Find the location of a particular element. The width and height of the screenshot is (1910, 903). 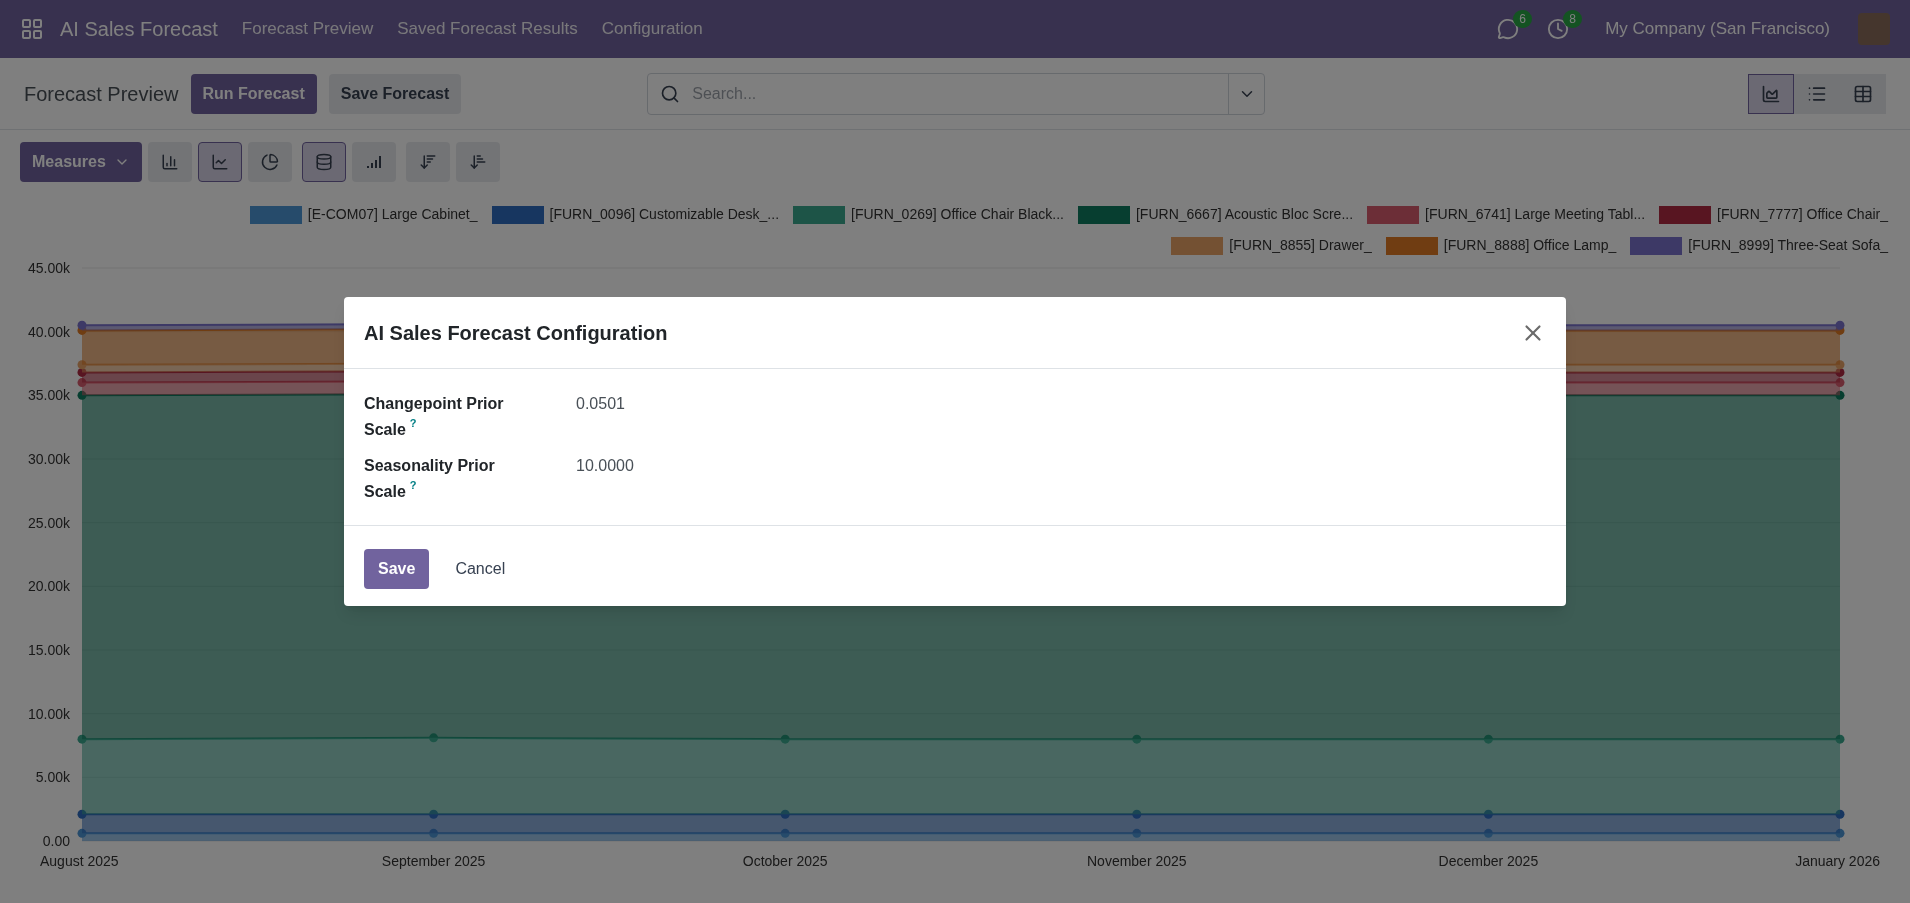

legend-label: [FURN_8855] Drawer_ is located at coordinates (1300, 245).